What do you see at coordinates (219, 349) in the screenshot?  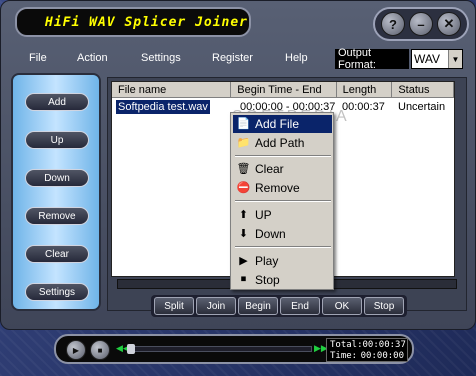 I see `seek-slider` at bounding box center [219, 349].